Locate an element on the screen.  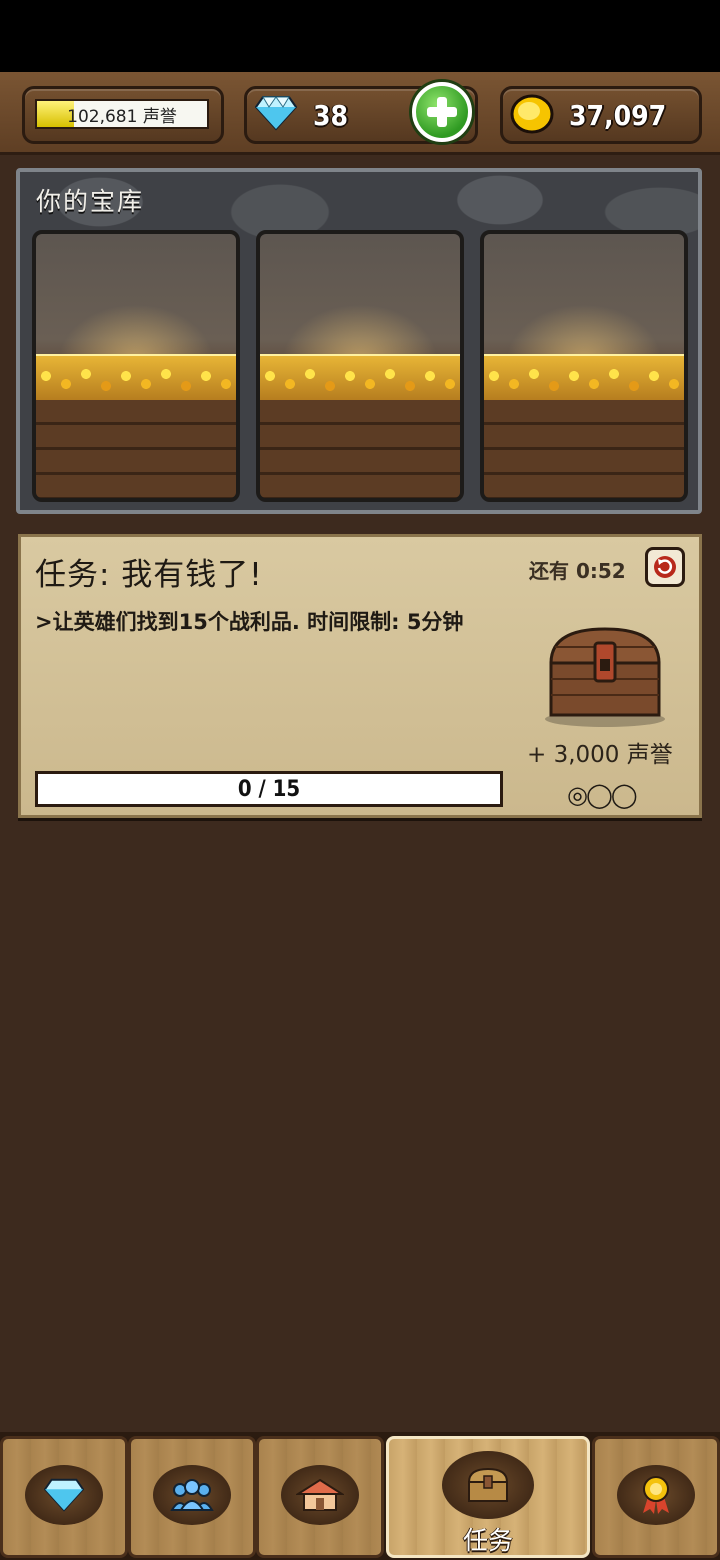
quest-progress-bar: 0 / 15 is located at coordinates (269, 789).